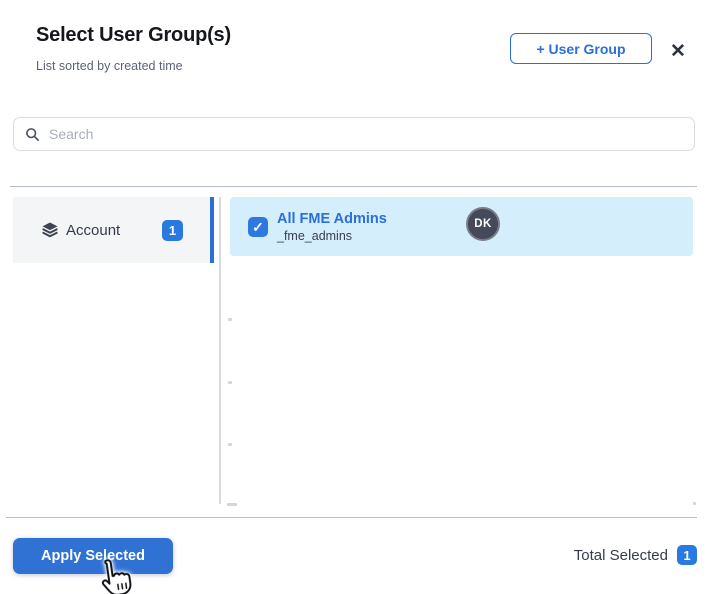  I want to click on sort-subtitle: List sorted by created time, so click(109, 66).